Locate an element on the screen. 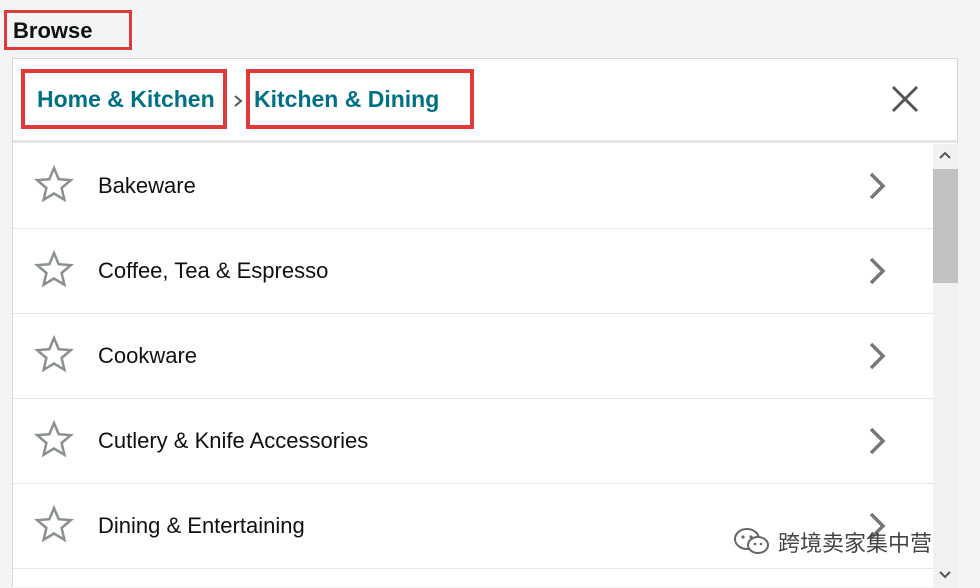  wechat-icon is located at coordinates (751, 541).